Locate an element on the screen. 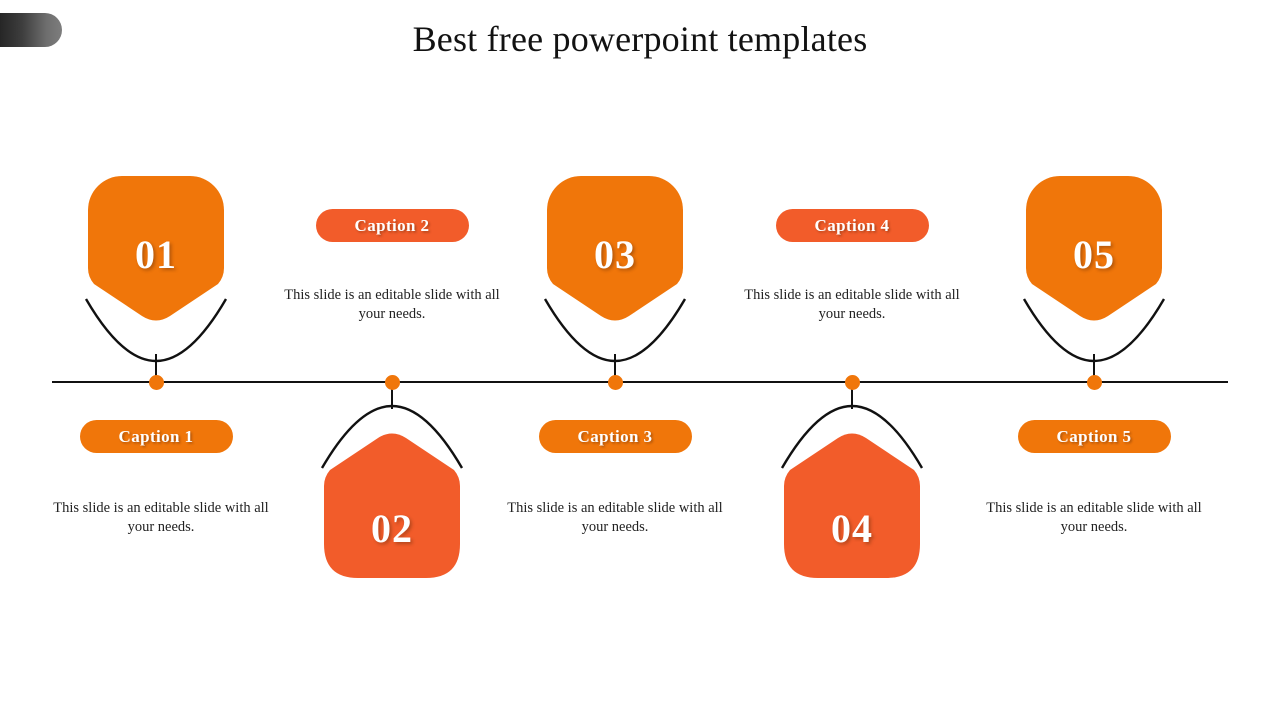  timeline-node-4: 04 is located at coordinates (852, 505).